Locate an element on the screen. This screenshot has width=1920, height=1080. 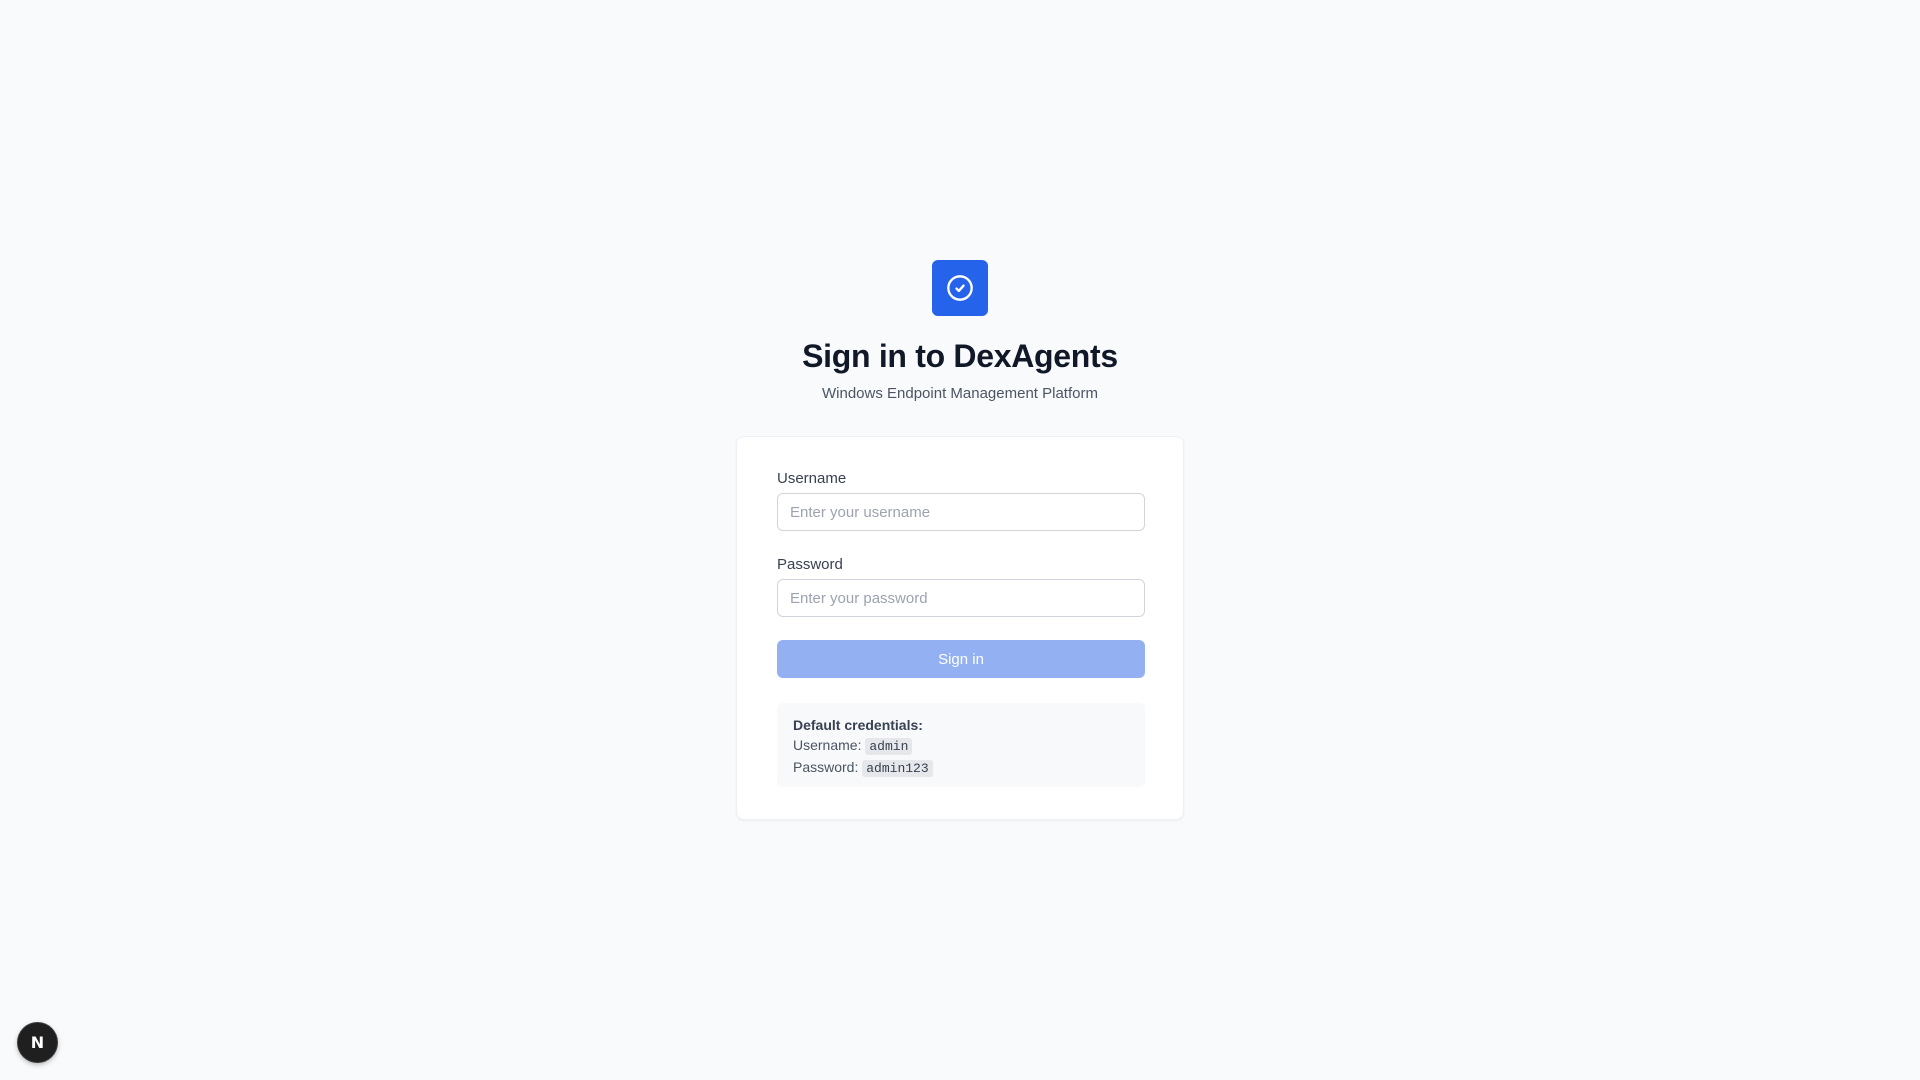
dev-indicator-label: N is located at coordinates (37, 1042).